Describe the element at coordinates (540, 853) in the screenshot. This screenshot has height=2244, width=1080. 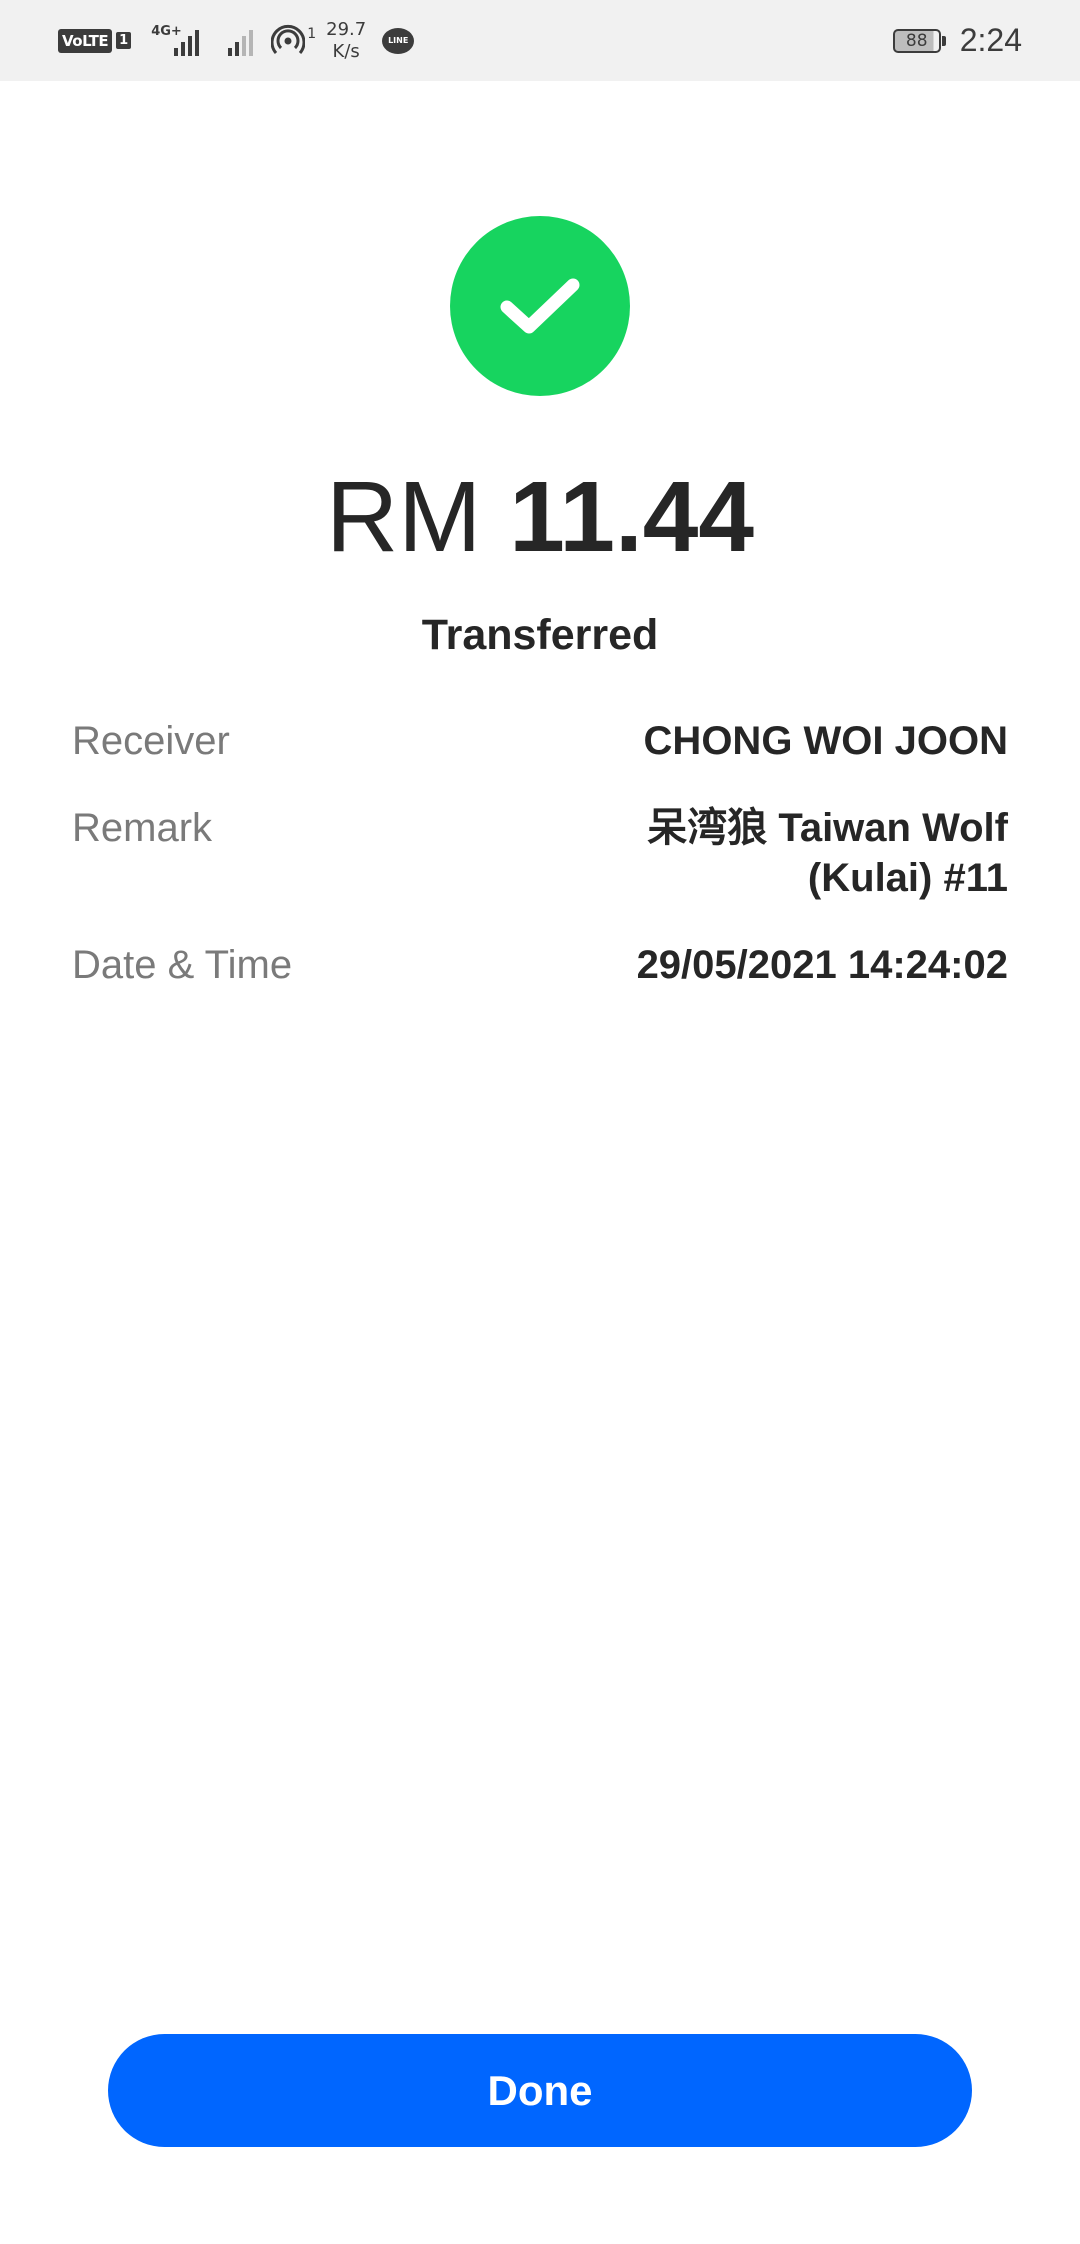
I see `detail-row-remark: Remark 呆湾狼 Taiwan Wolf (Kulai) #11` at that location.